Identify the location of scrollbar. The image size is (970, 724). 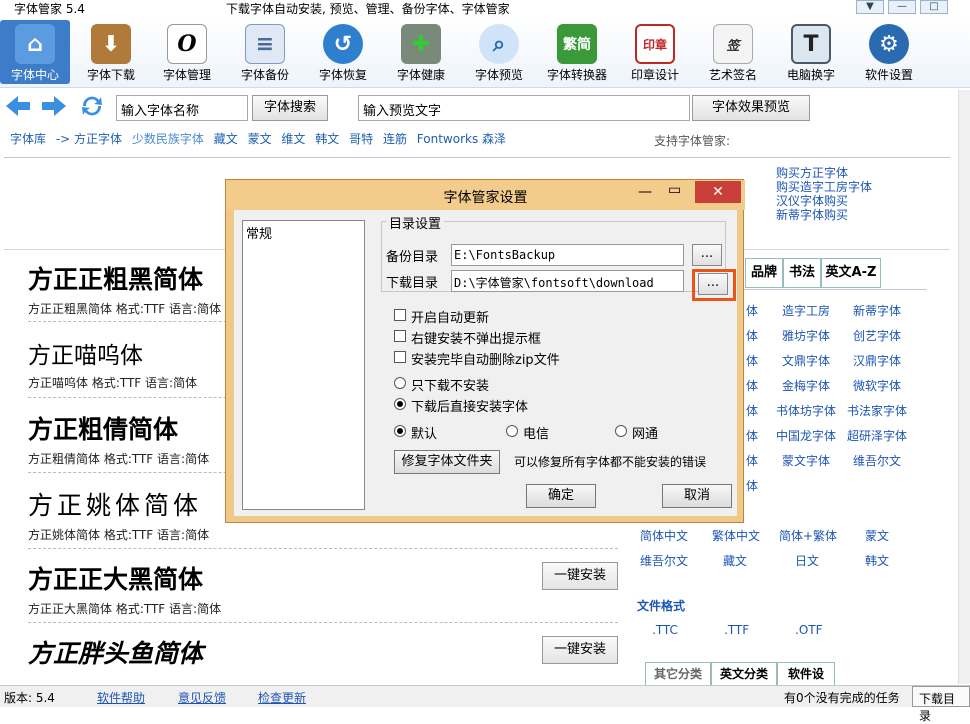
(964, 387).